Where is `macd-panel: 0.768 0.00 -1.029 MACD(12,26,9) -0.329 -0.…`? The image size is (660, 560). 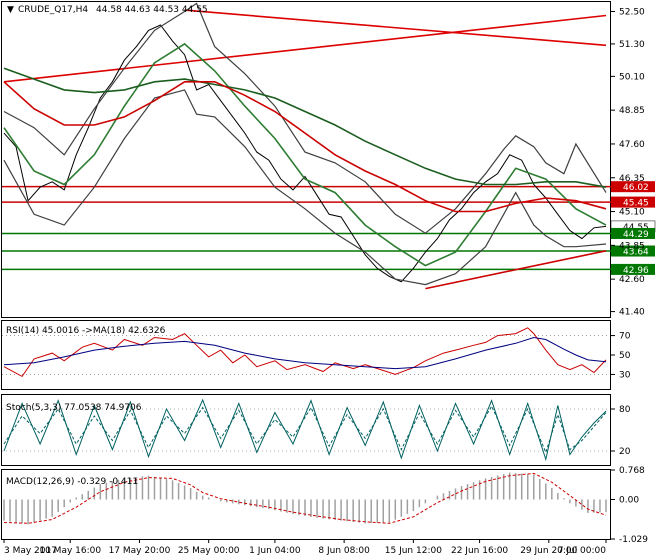
macd-panel: 0.768 0.00 -1.029 MACD(12,26,9) -0.329 -0.… is located at coordinates (324, 505).